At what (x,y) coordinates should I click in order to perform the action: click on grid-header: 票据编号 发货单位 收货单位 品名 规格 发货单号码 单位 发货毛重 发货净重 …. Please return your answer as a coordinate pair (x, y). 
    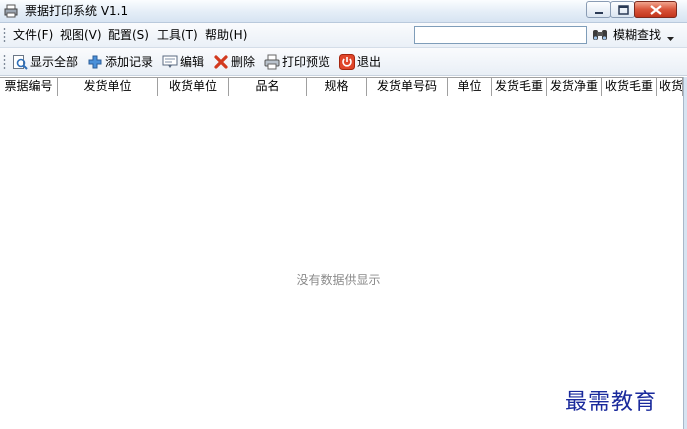
    Looking at the image, I should click on (343, 87).